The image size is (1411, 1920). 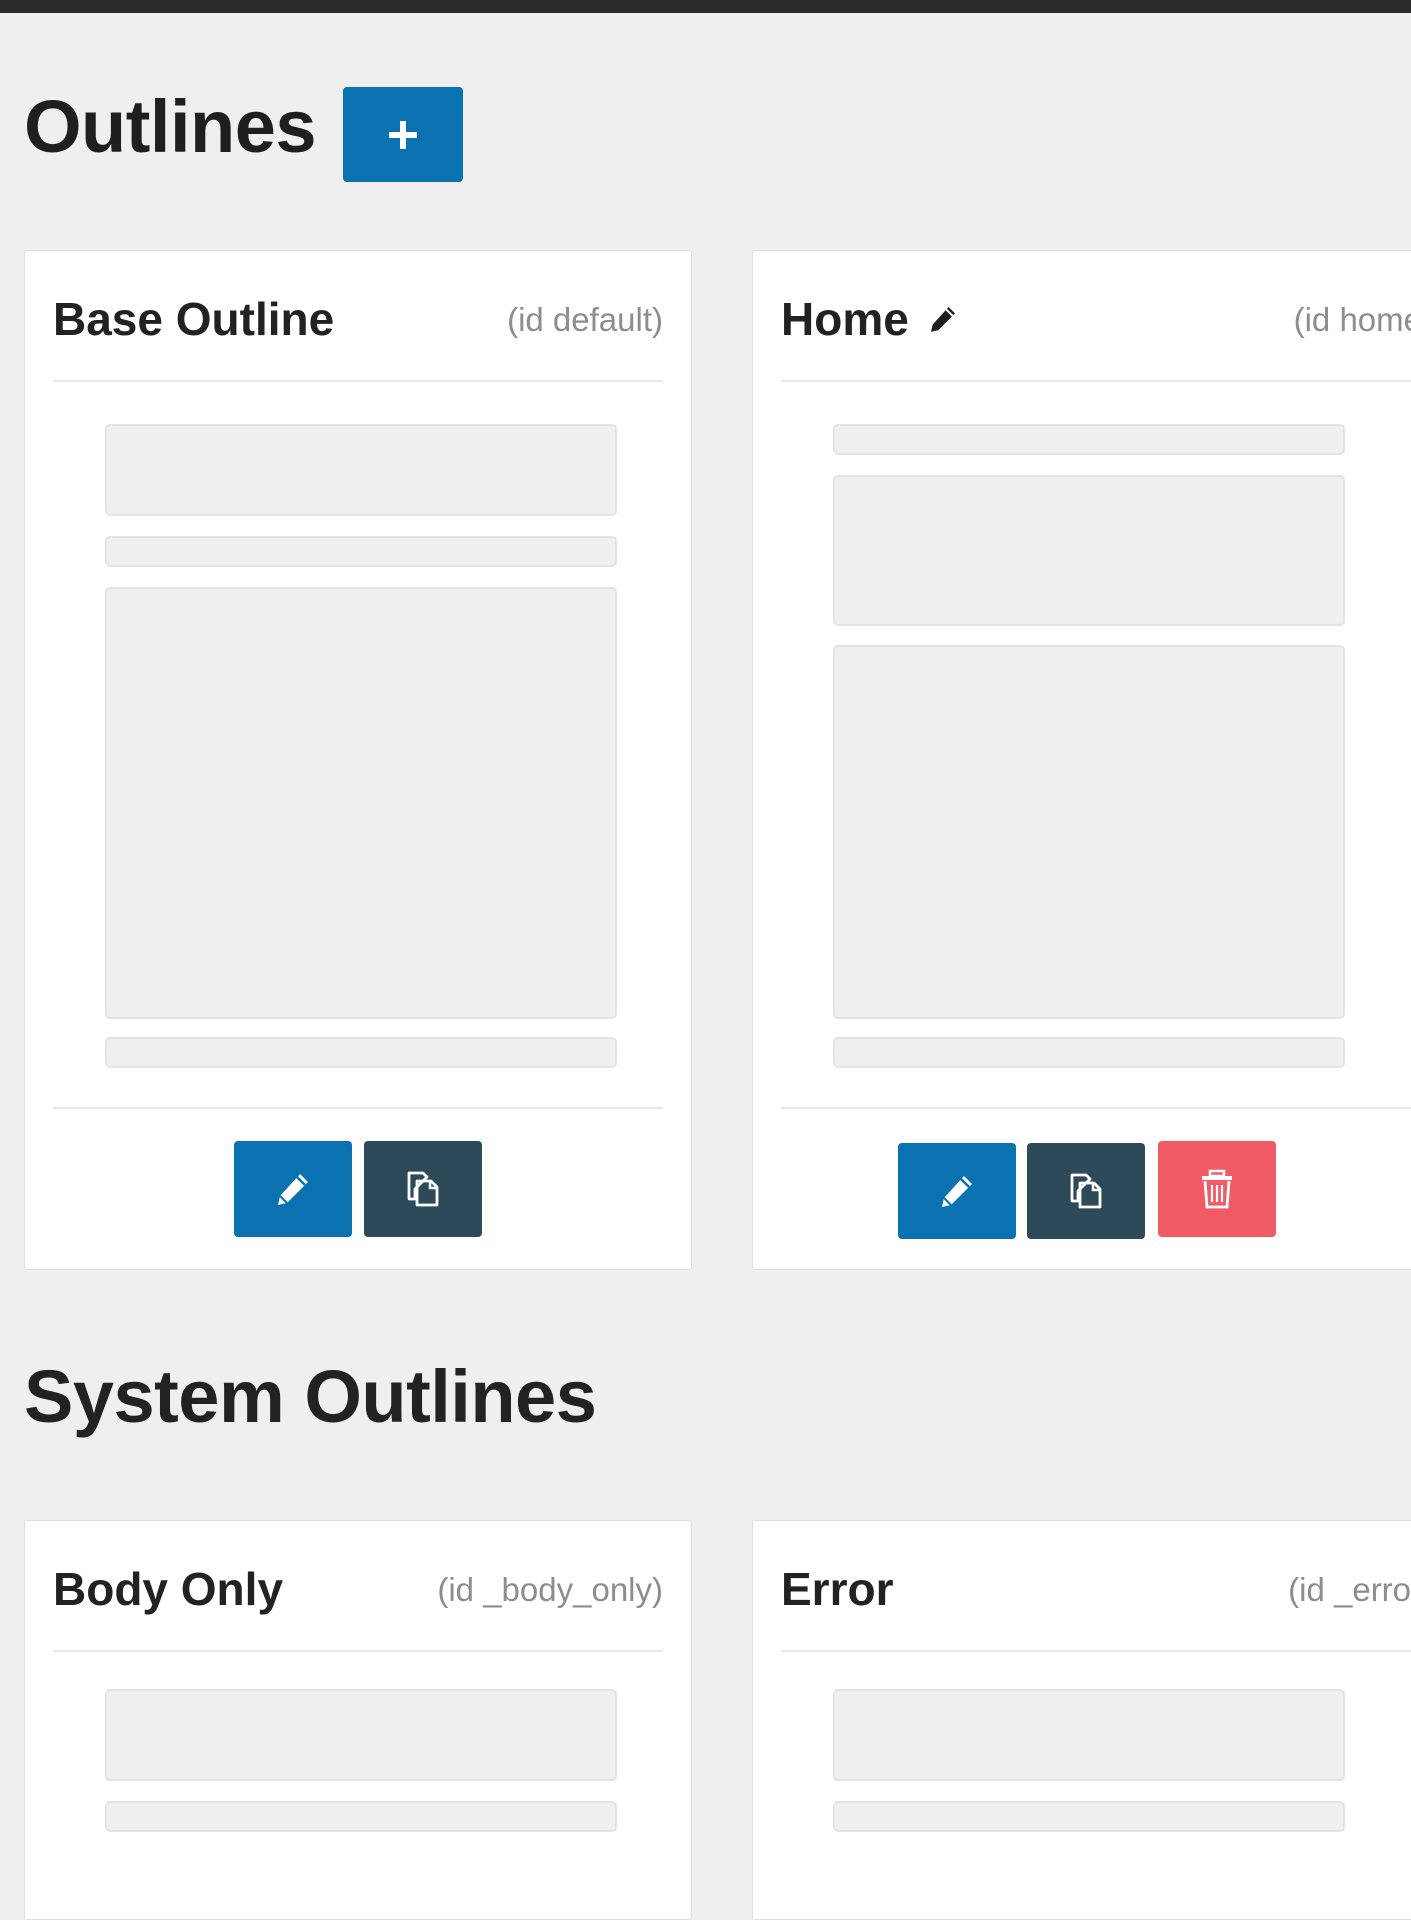 What do you see at coordinates (705, 6) in the screenshot?
I see `top-bar` at bounding box center [705, 6].